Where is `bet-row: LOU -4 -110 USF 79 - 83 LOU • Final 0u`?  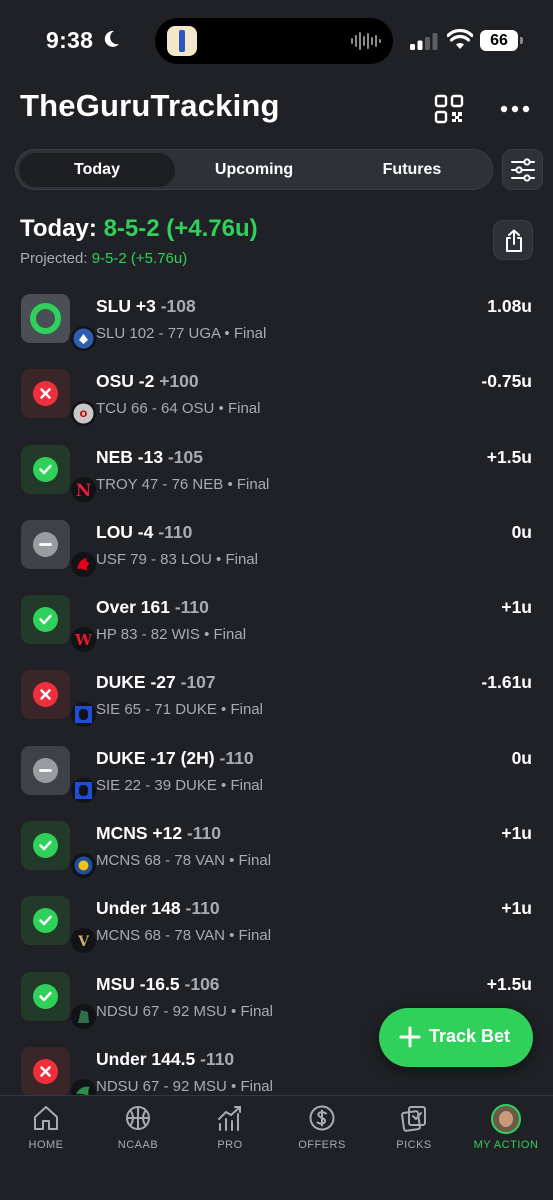 bet-row: LOU -4 -110 USF 79 - 83 LOU • Final 0u is located at coordinates (276, 551).